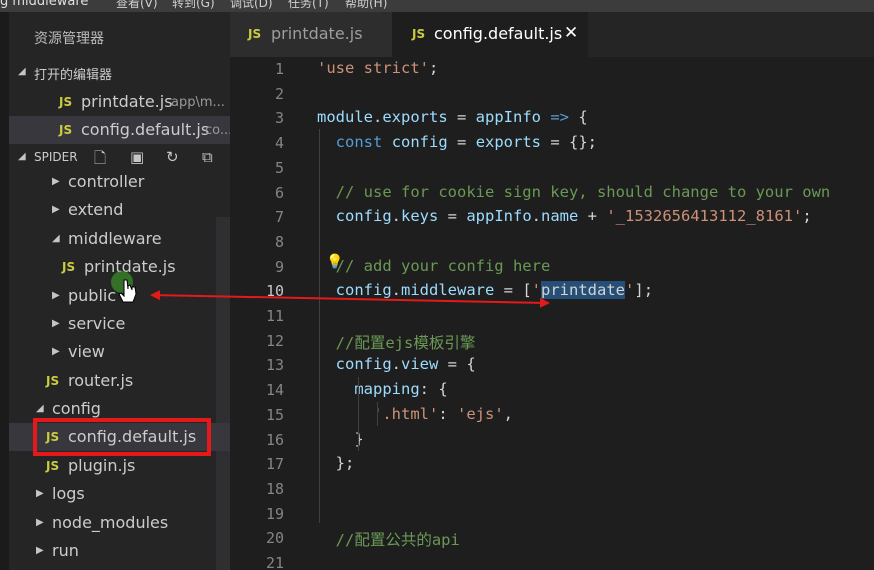 The image size is (874, 570). Describe the element at coordinates (387, 389) in the screenshot. I see `code-token: mapping` at that location.